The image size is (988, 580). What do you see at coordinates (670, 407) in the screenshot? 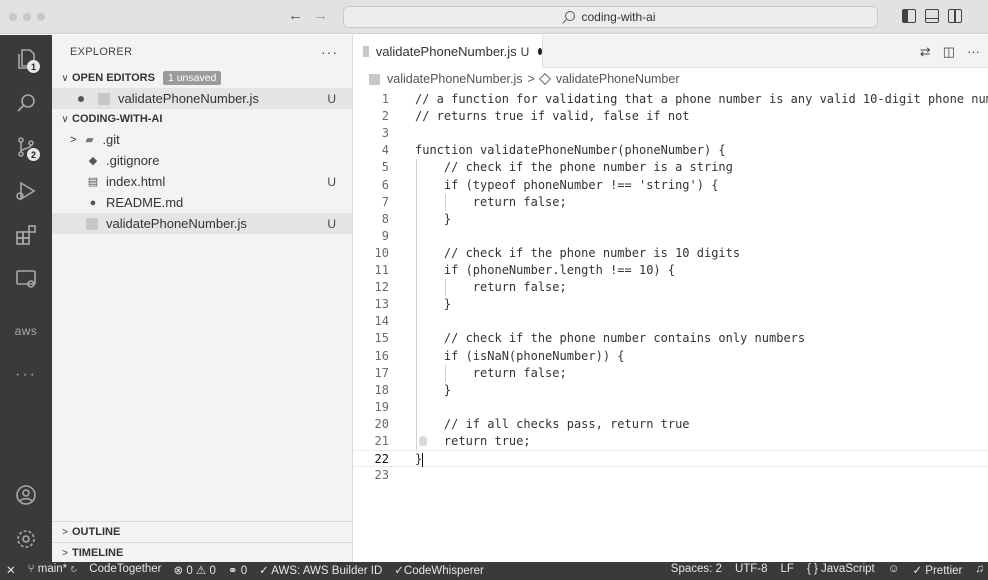
I see `code-line: 19` at bounding box center [670, 407].